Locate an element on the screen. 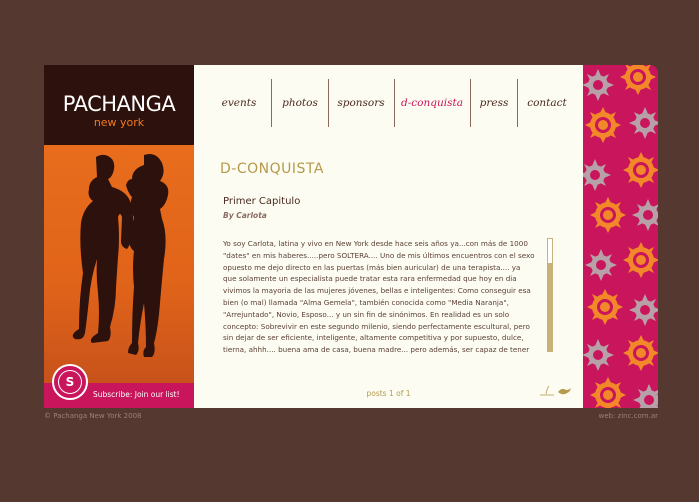  nav-photos: photos is located at coordinates (300, 103).